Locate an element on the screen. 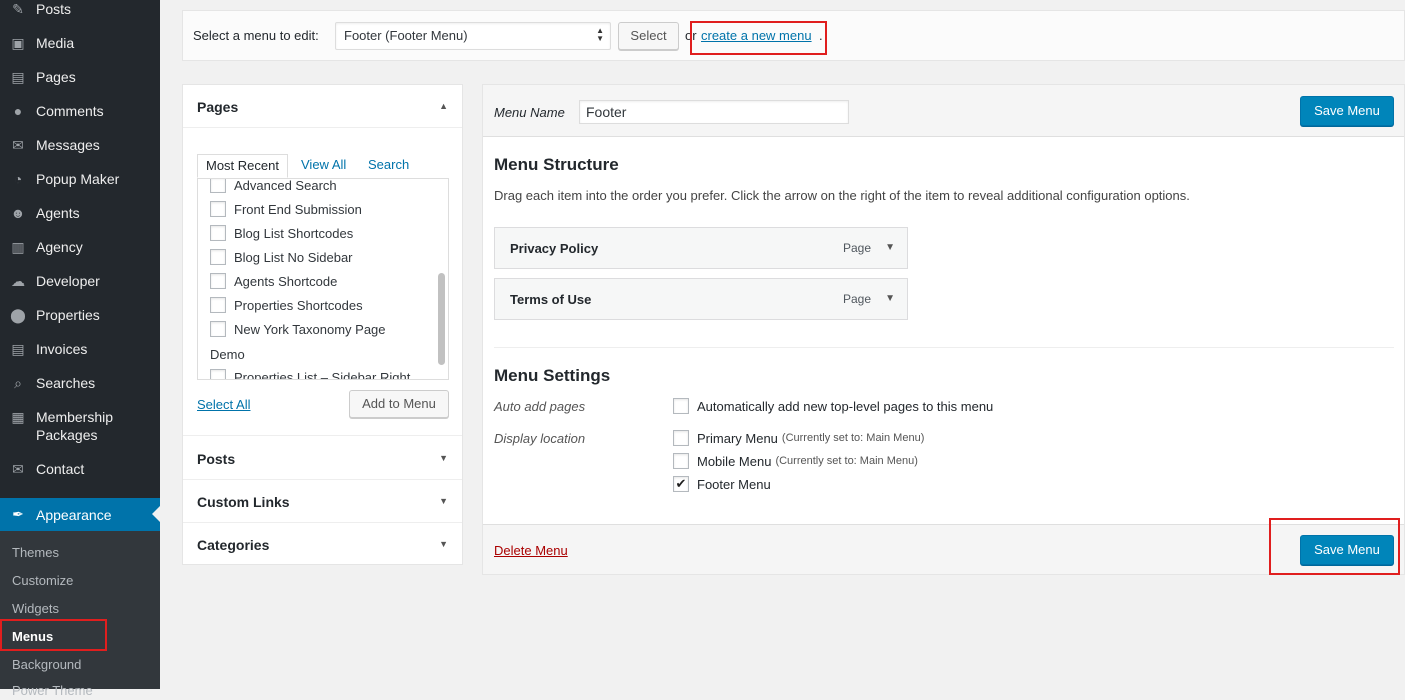  menu-item-title: Terms of Use is located at coordinates (551, 299).